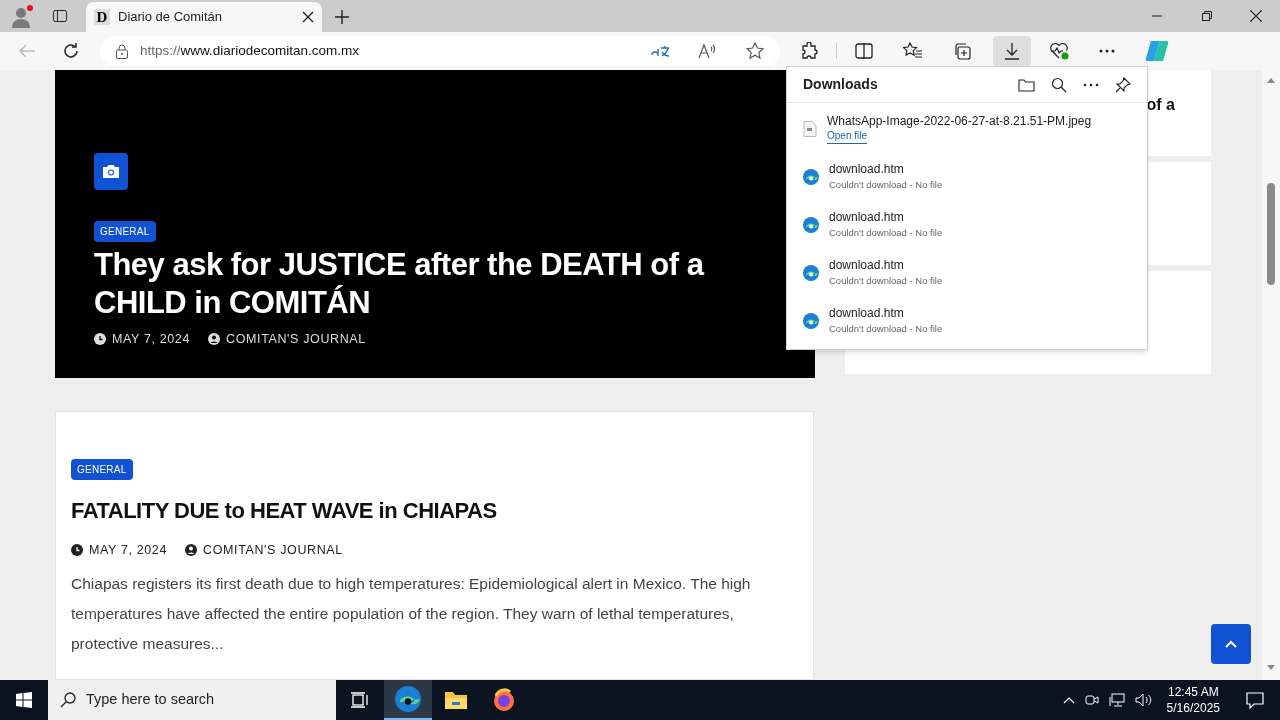 Image resolution: width=1280 pixels, height=720 pixels. Describe the element at coordinates (1271, 80) in the screenshot. I see `scroll-up-icon` at that location.